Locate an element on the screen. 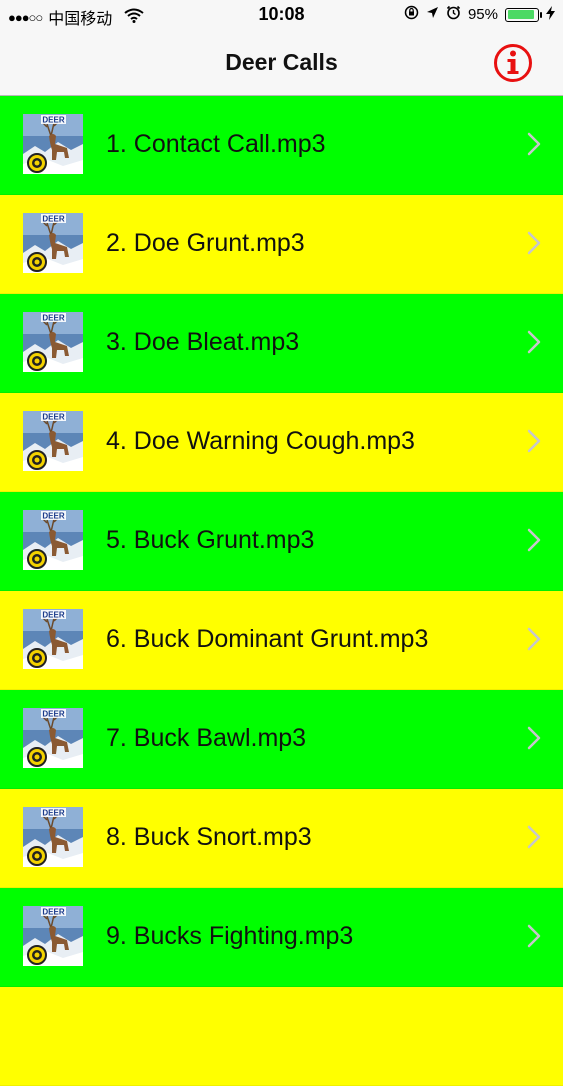 The width and height of the screenshot is (563, 1086). info-icon is located at coordinates (513, 63).